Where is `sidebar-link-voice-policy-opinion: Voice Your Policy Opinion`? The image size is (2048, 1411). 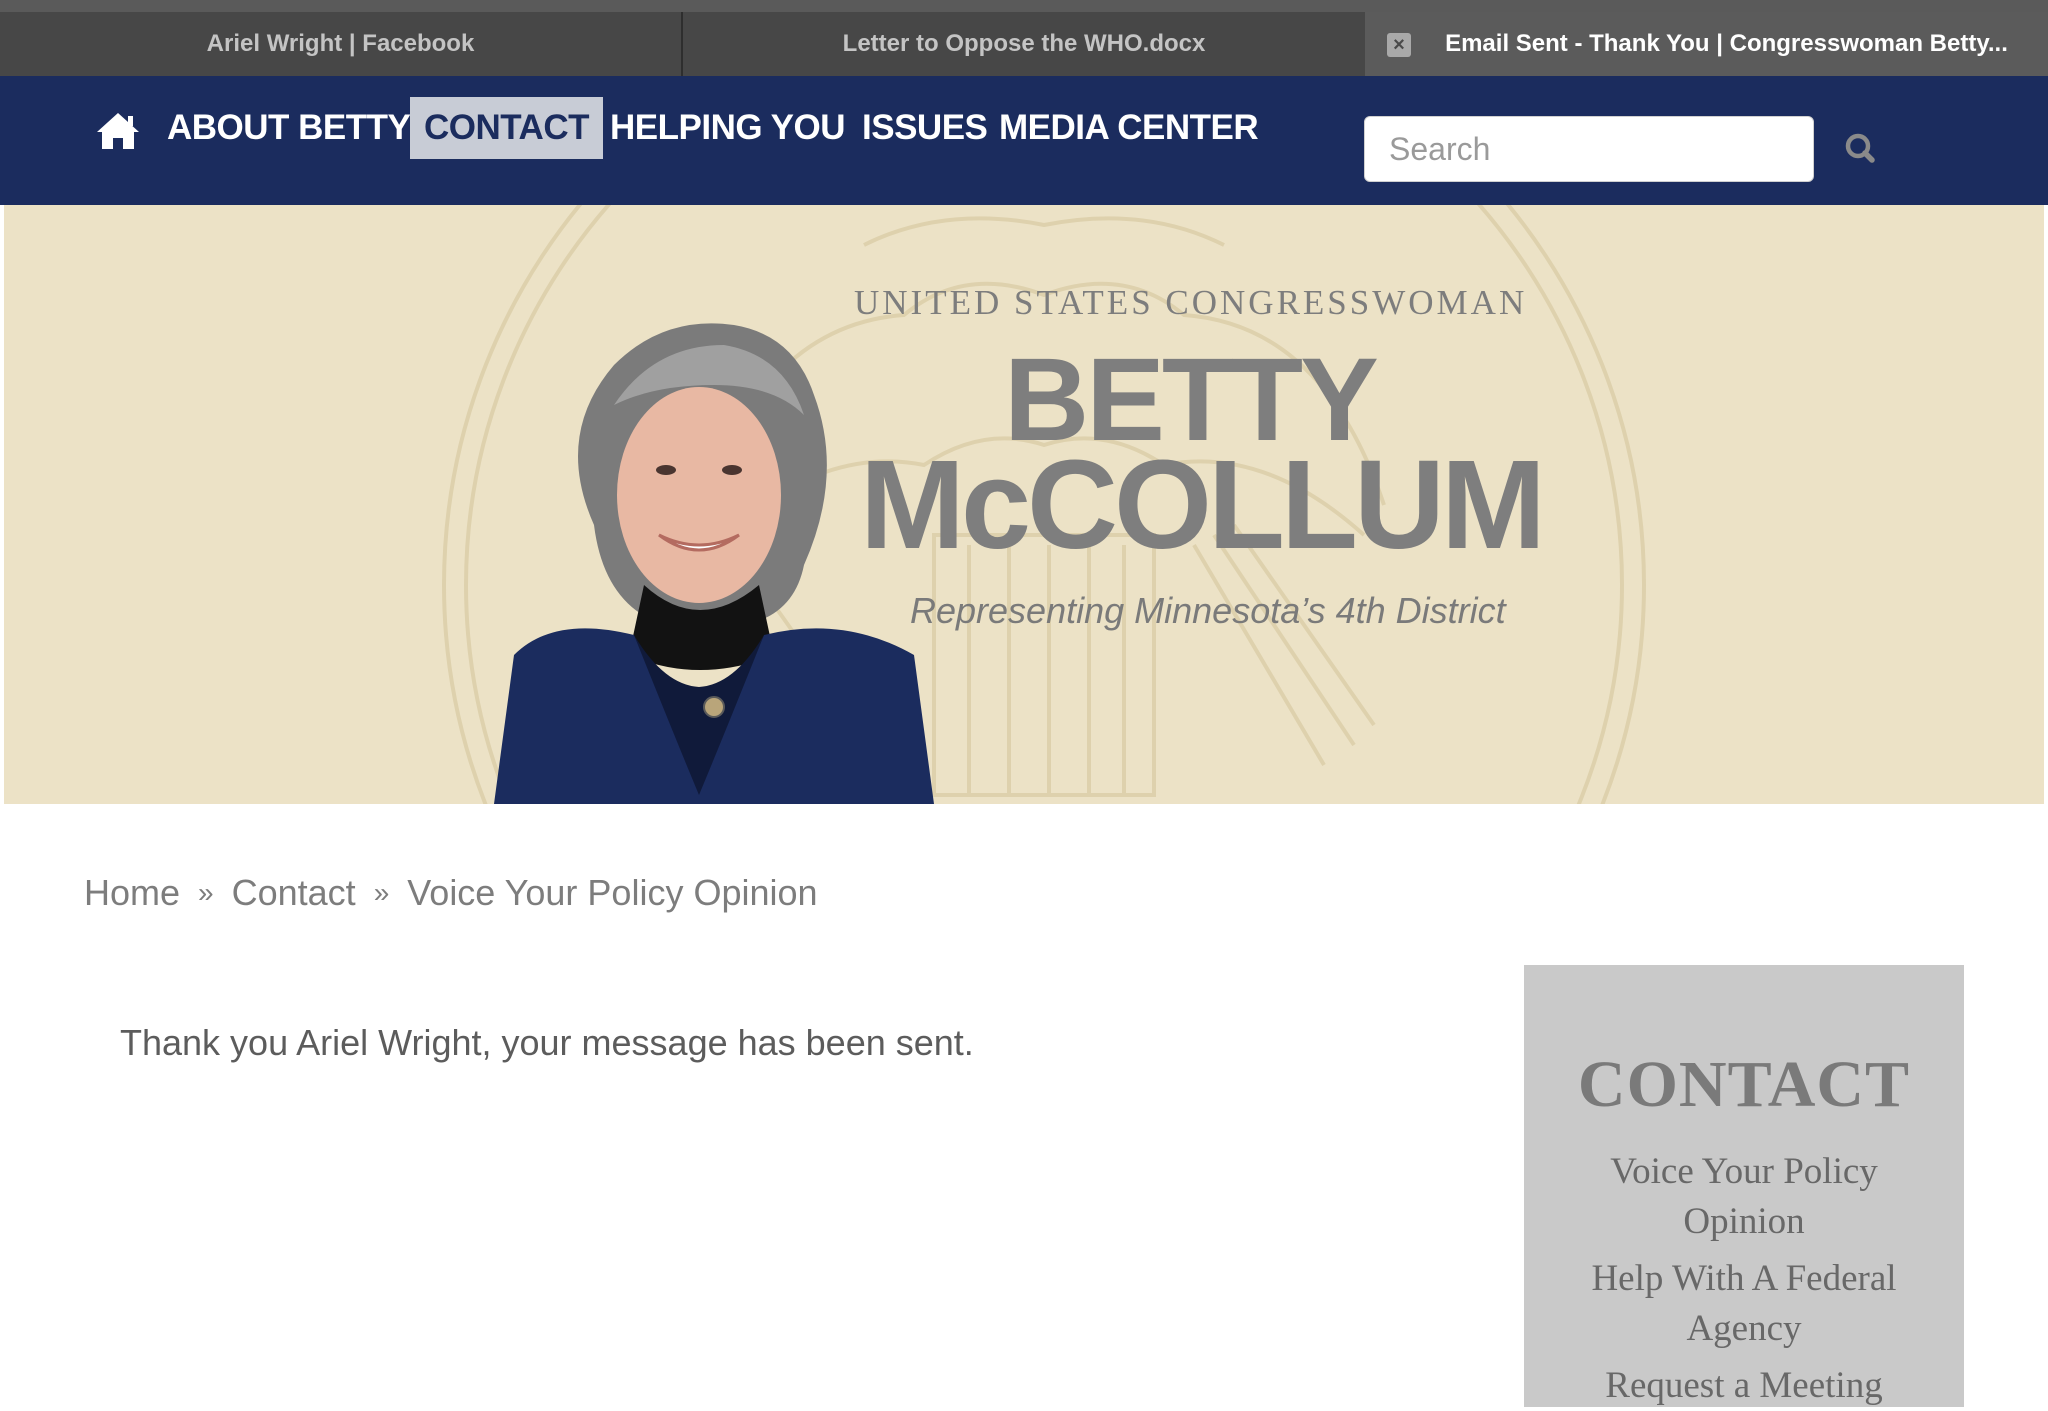 sidebar-link-voice-policy-opinion: Voice Your Policy Opinion is located at coordinates (1744, 1197).